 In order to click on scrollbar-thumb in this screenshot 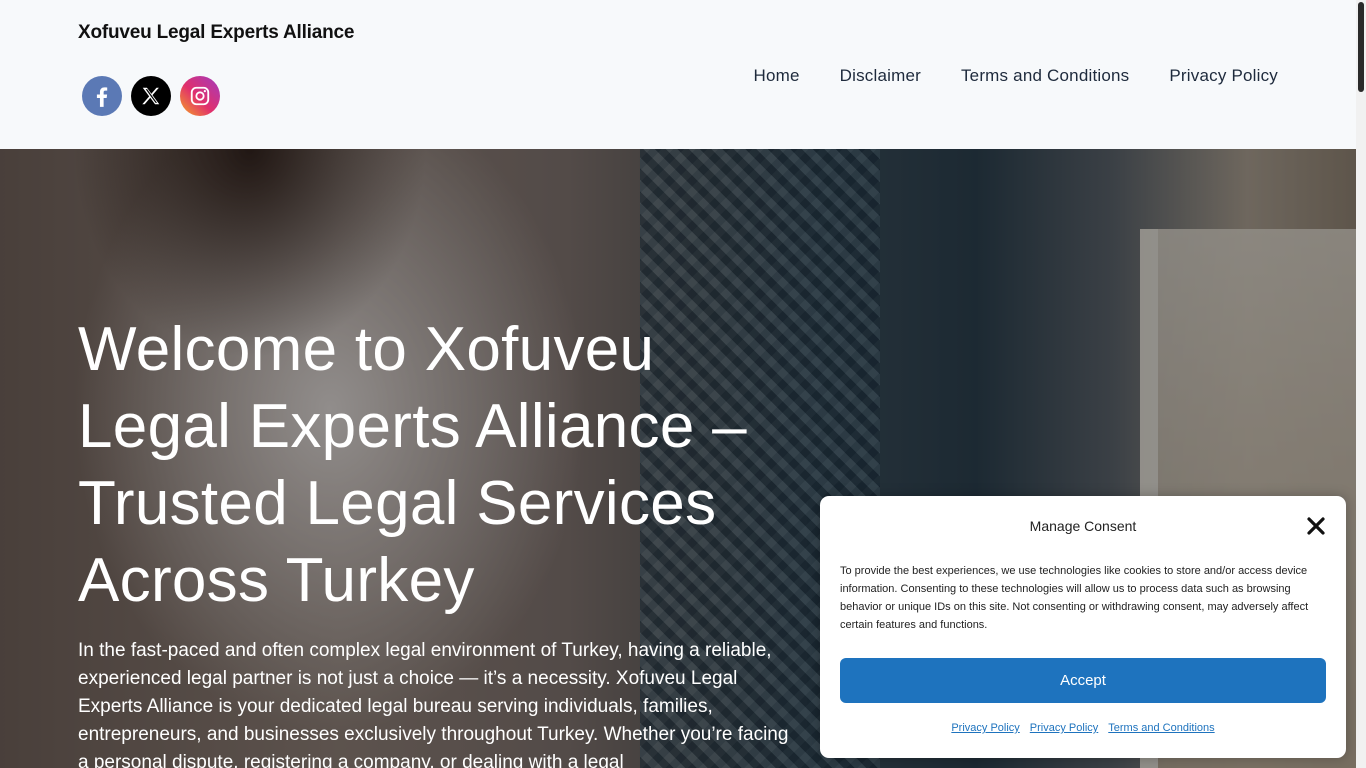, I will do `click(1361, 47)`.